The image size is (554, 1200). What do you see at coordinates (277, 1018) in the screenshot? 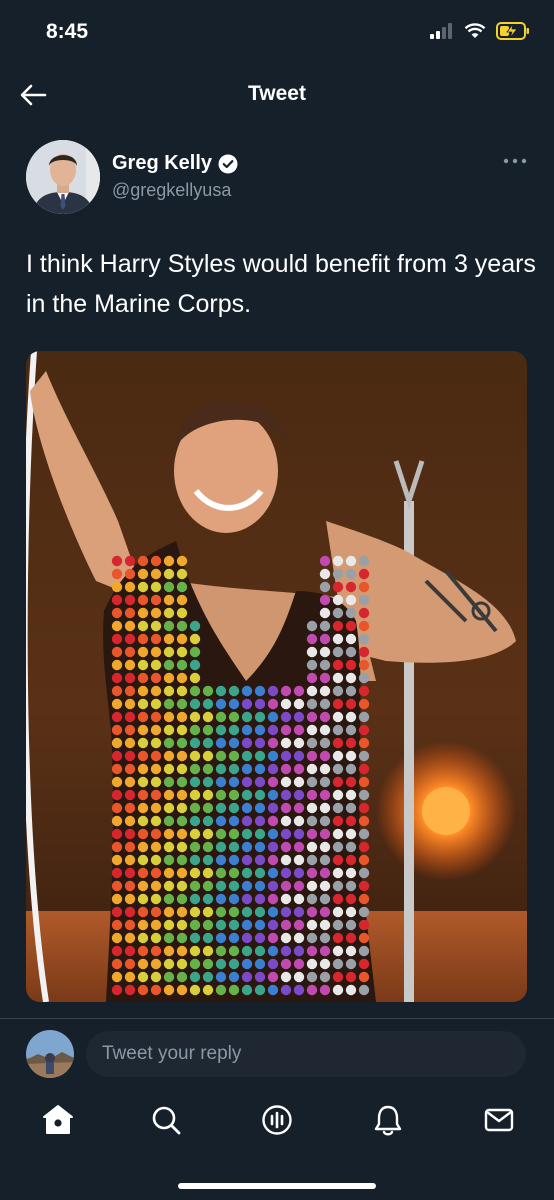
I see `reply-divider` at bounding box center [277, 1018].